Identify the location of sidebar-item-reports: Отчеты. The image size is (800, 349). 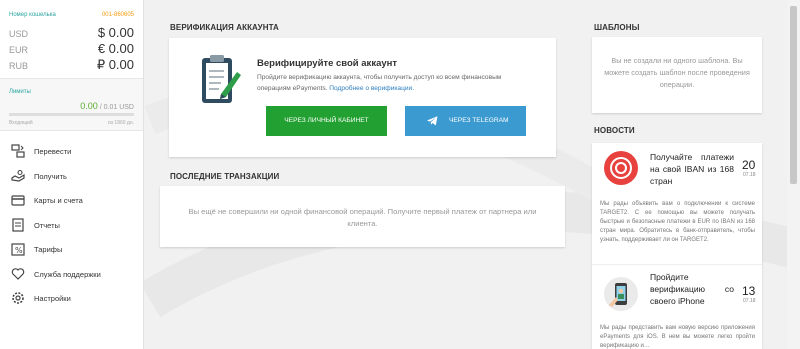
(71, 226).